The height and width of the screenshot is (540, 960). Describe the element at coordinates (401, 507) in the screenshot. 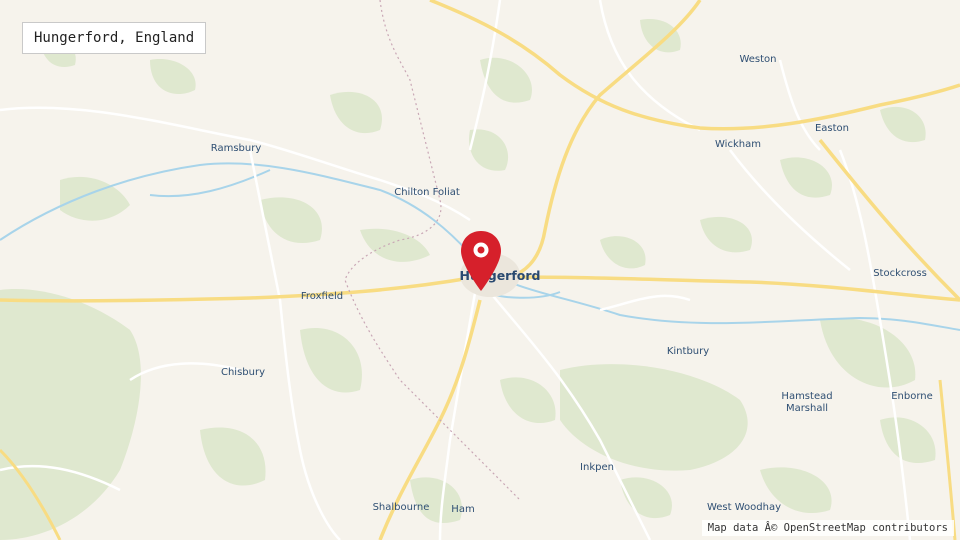

I see `place-label-shalbourne: Shalbourne` at that location.